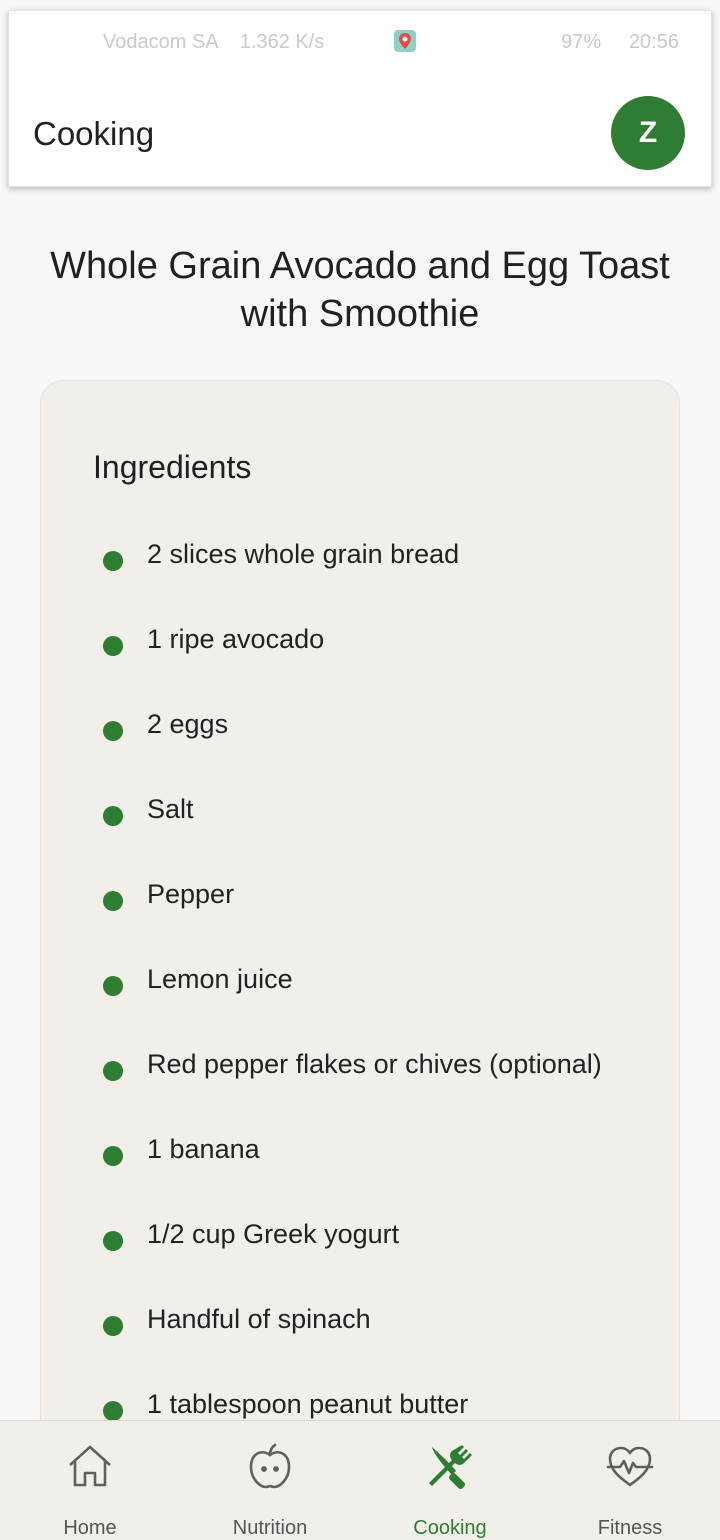 This screenshot has width=720, height=1540. I want to click on nav-item-fitness: Fitness, so click(630, 1480).